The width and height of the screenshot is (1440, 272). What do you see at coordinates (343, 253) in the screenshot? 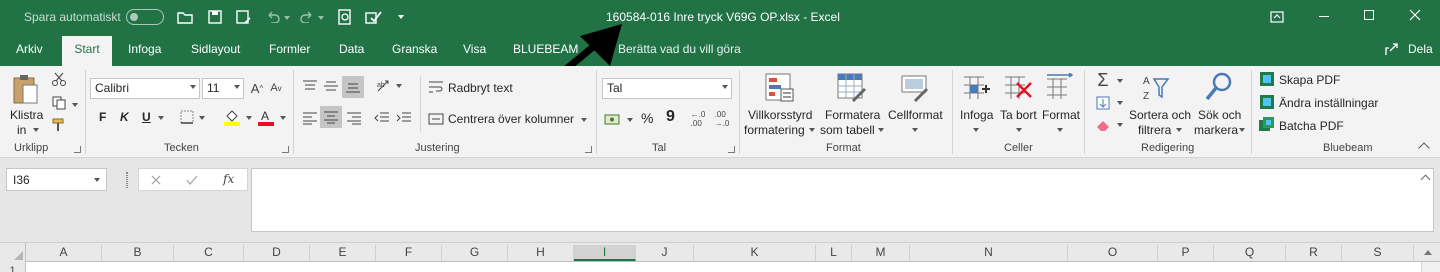
I see `column-header-e: E` at bounding box center [343, 253].